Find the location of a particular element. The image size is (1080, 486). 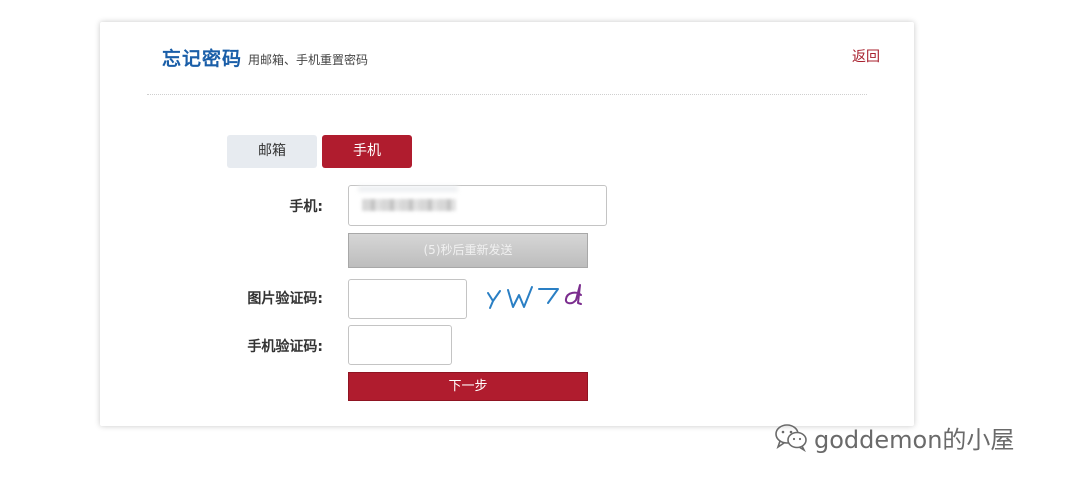

phone-redaction-blur is located at coordinates (409, 205).